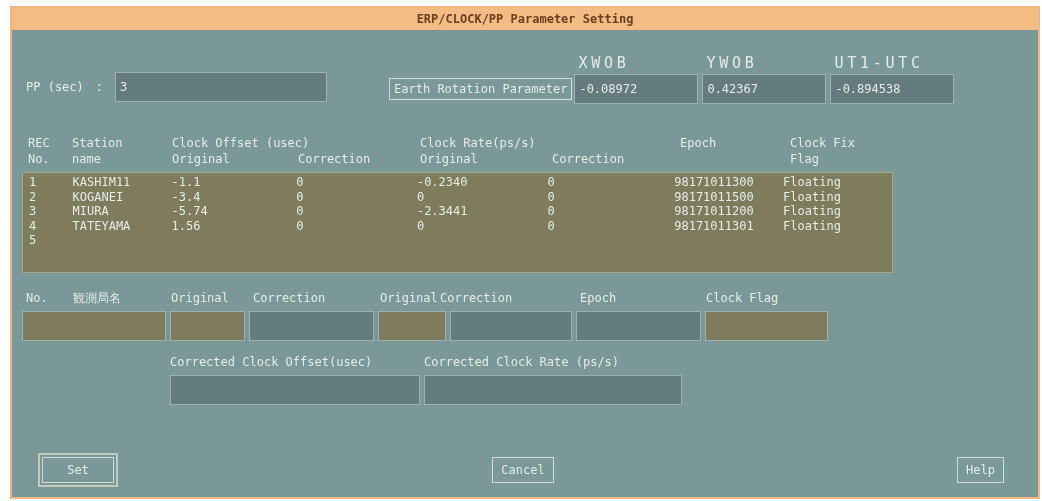  I want to click on field-label: Corrected Clock Offset(usec), so click(272, 362).